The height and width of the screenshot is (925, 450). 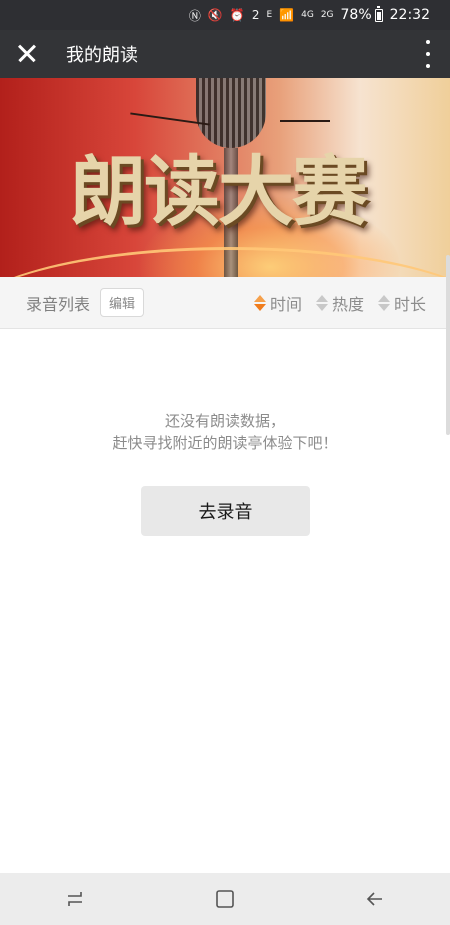 What do you see at coordinates (27, 54) in the screenshot?
I see `close-button` at bounding box center [27, 54].